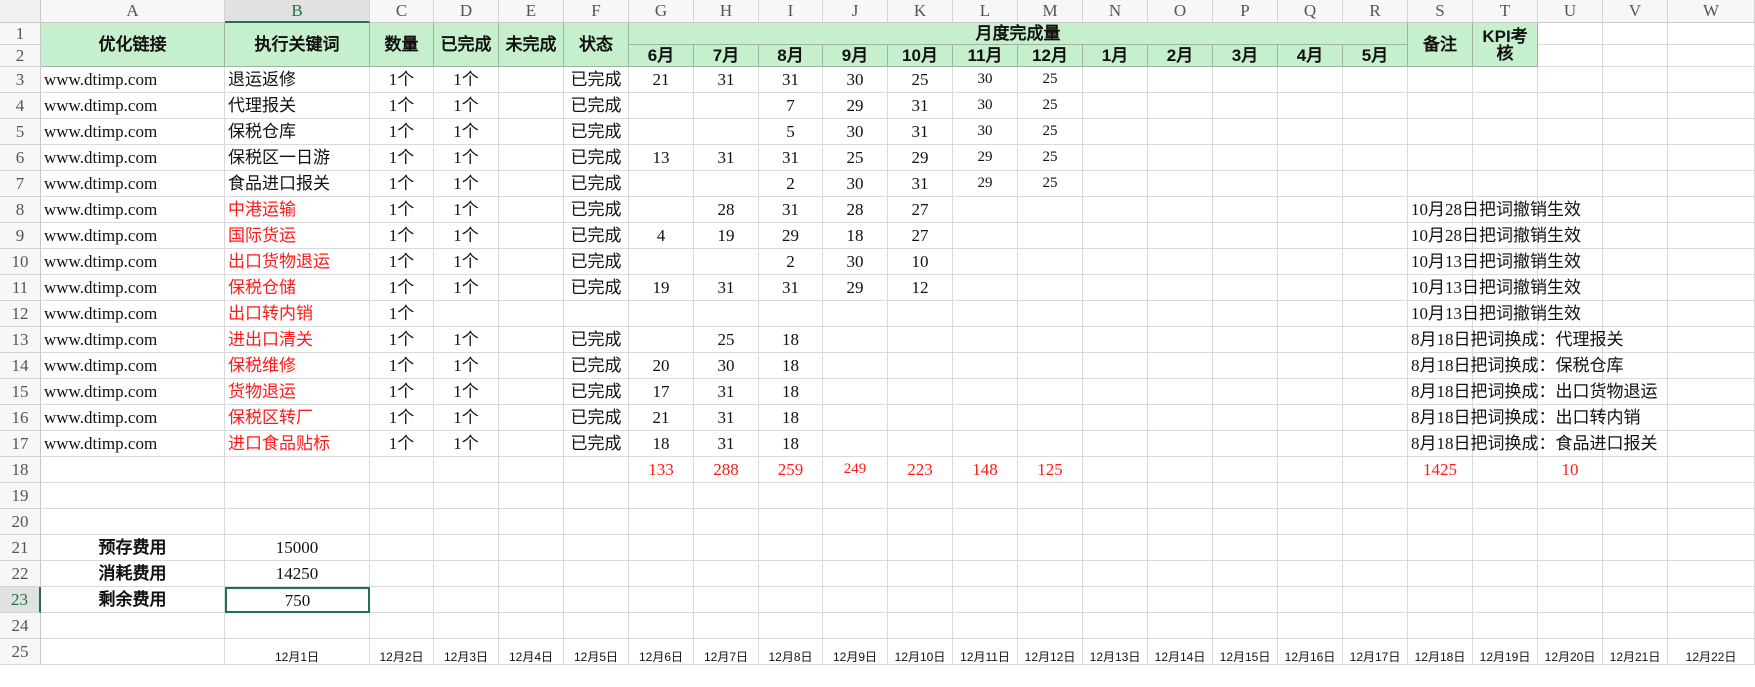  I want to click on column-header-w: W, so click(1711, 11).